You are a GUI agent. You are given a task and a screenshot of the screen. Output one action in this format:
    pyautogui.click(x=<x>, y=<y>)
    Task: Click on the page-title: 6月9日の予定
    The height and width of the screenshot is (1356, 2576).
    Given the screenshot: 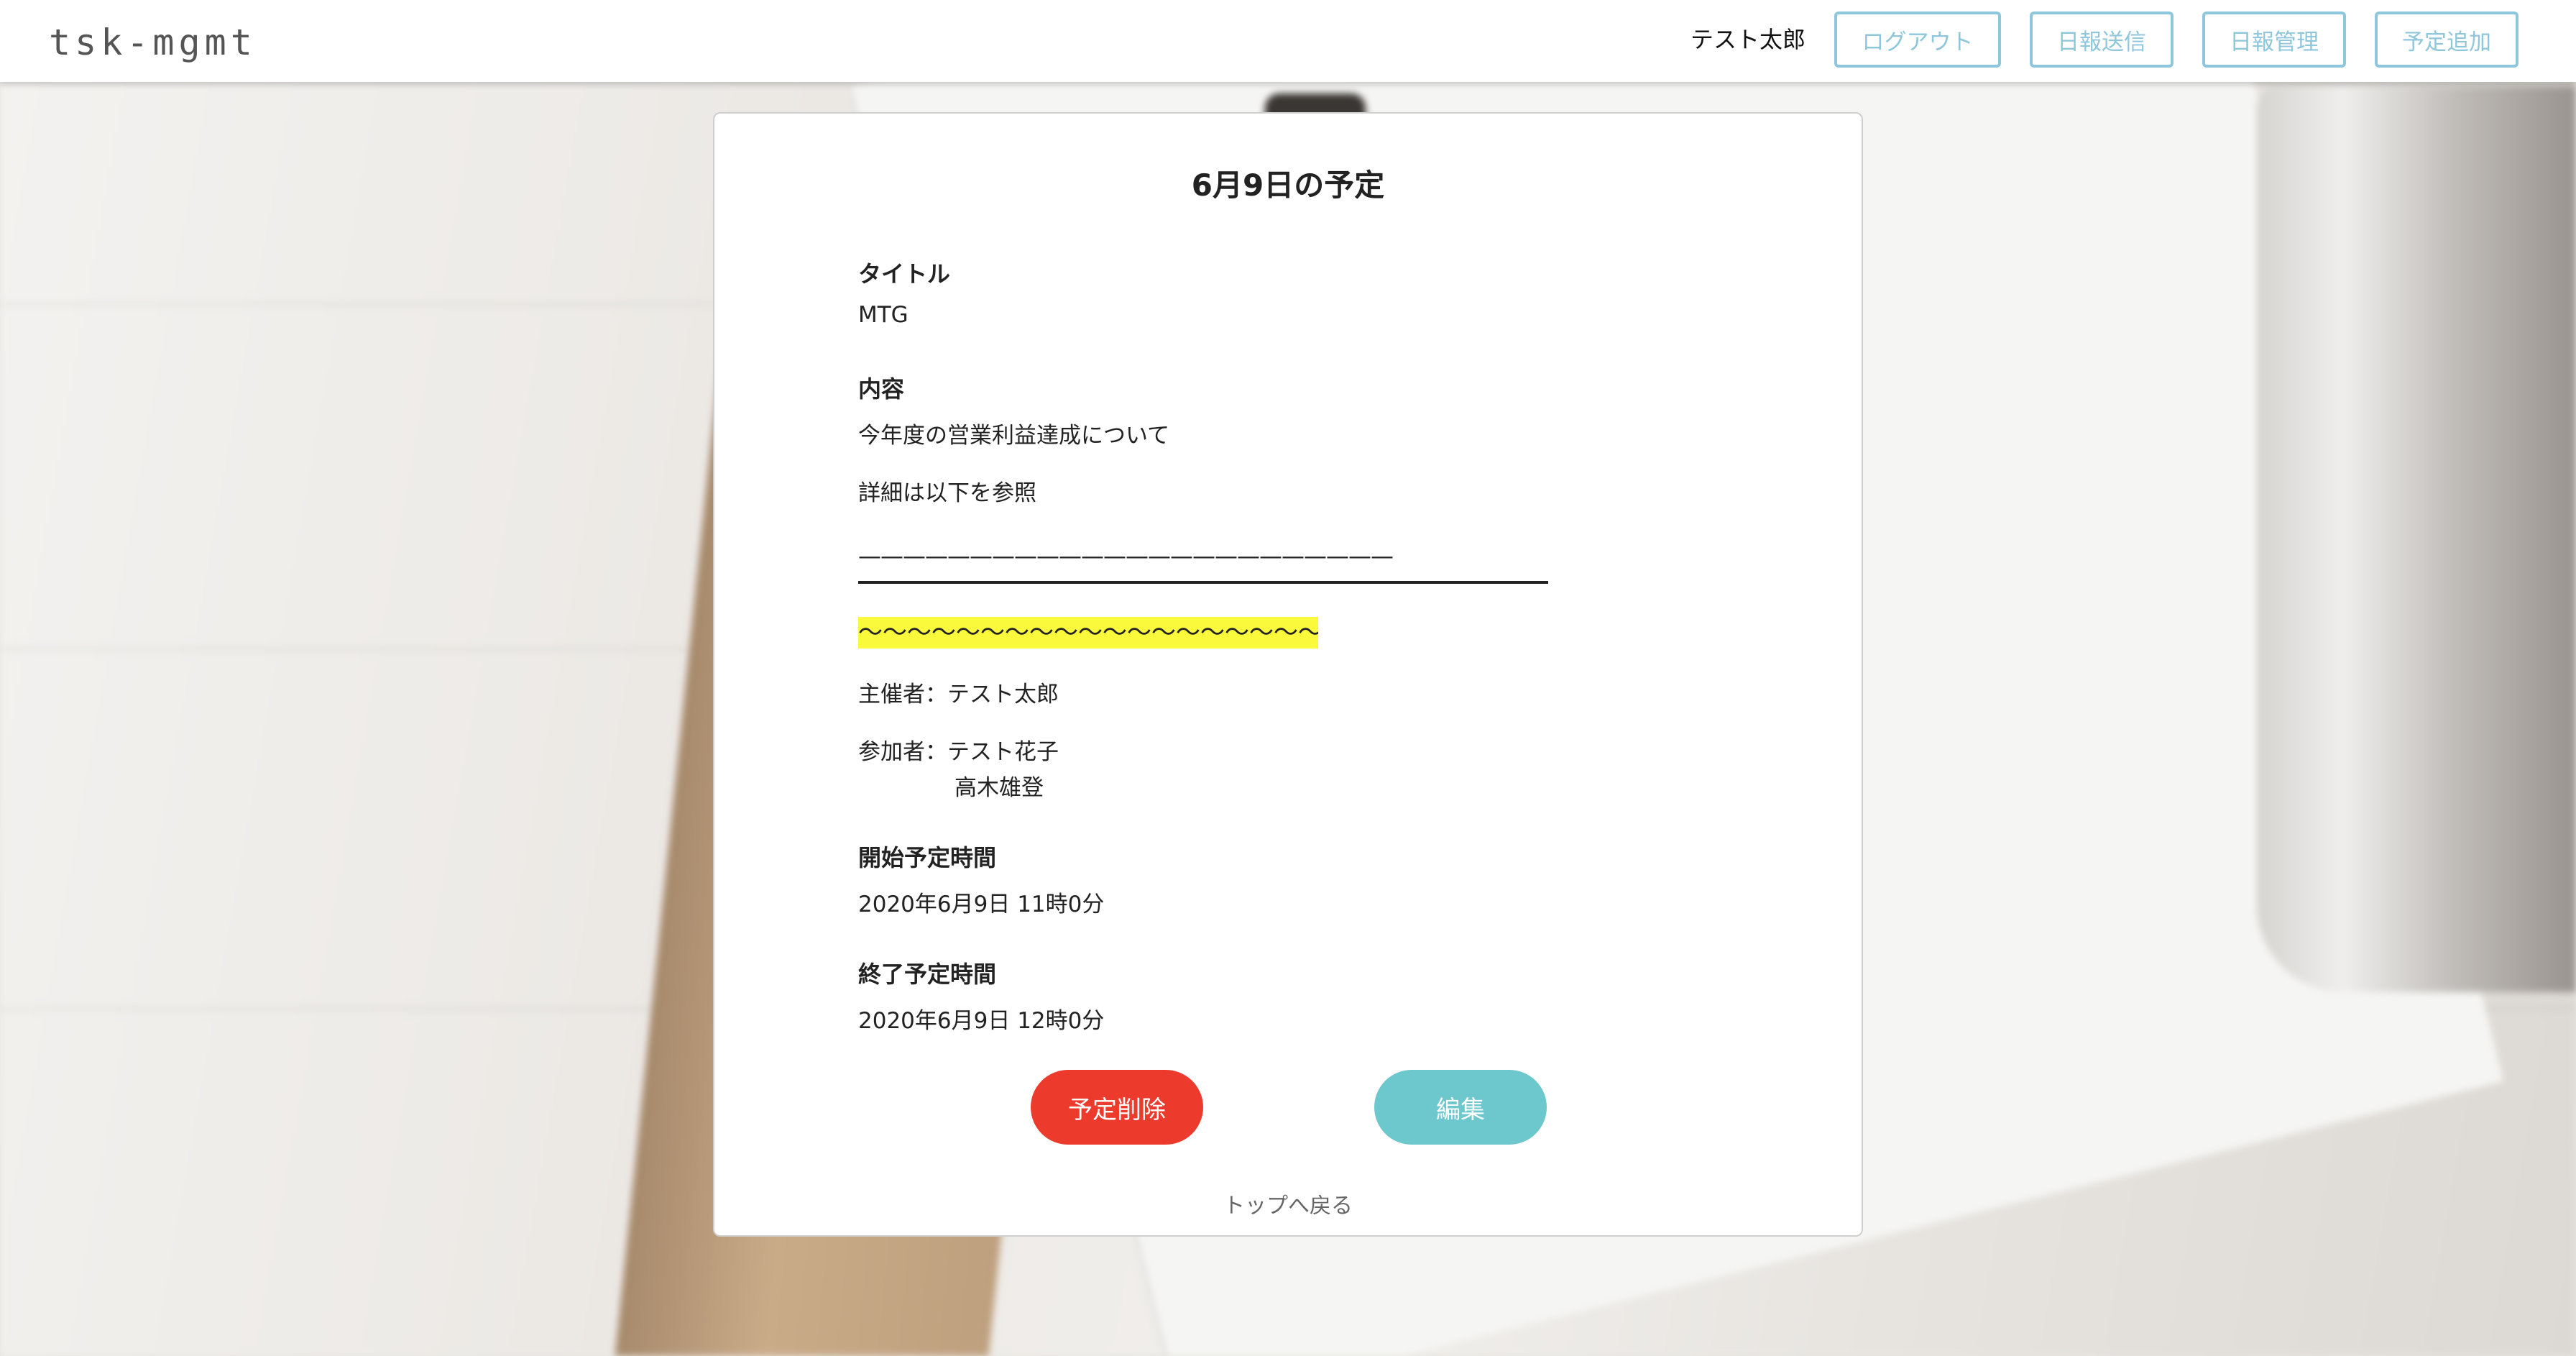 What is the action you would take?
    pyautogui.click(x=1288, y=185)
    